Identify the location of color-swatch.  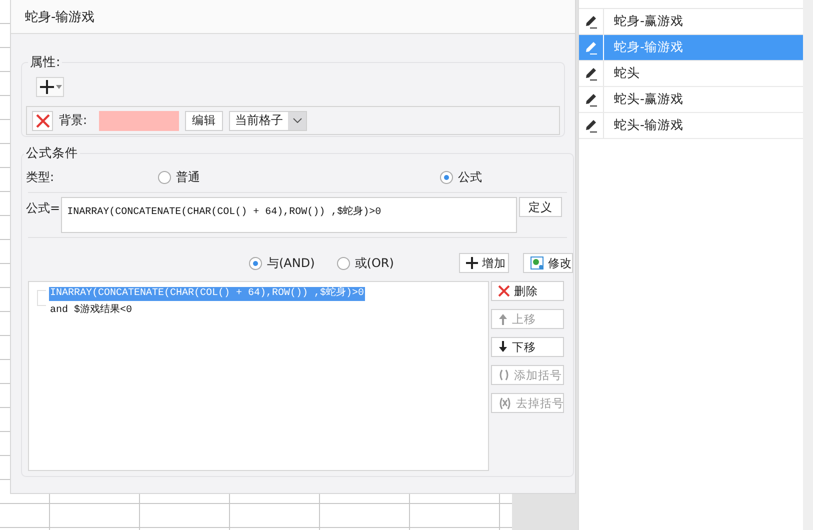
(139, 120).